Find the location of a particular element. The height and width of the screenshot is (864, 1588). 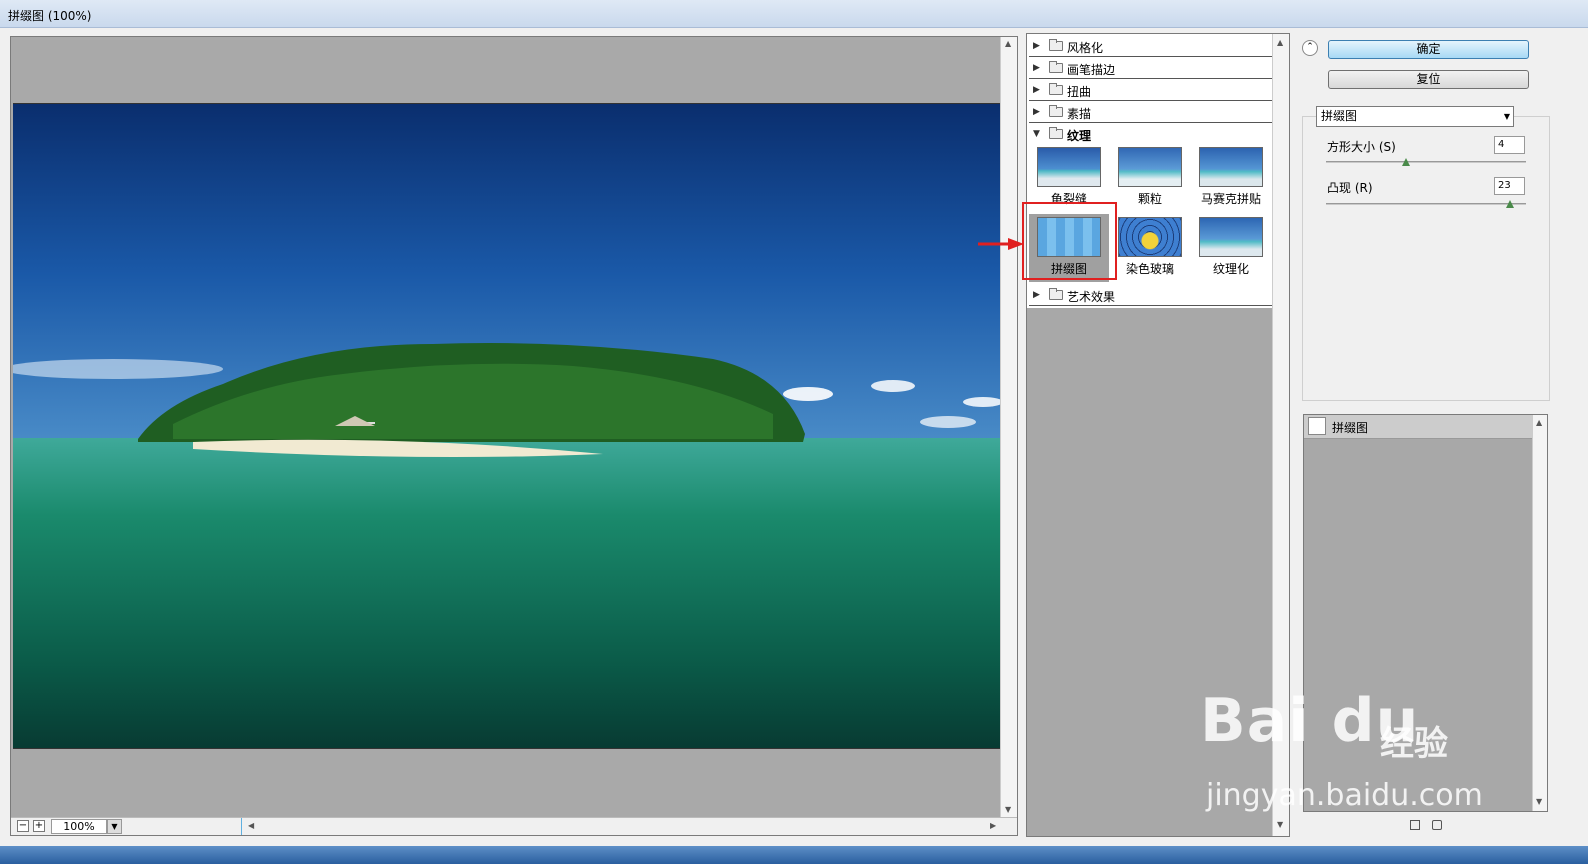

watermark: Bai du 经验 jingyan.baidu.com is located at coordinates (1350, 750).